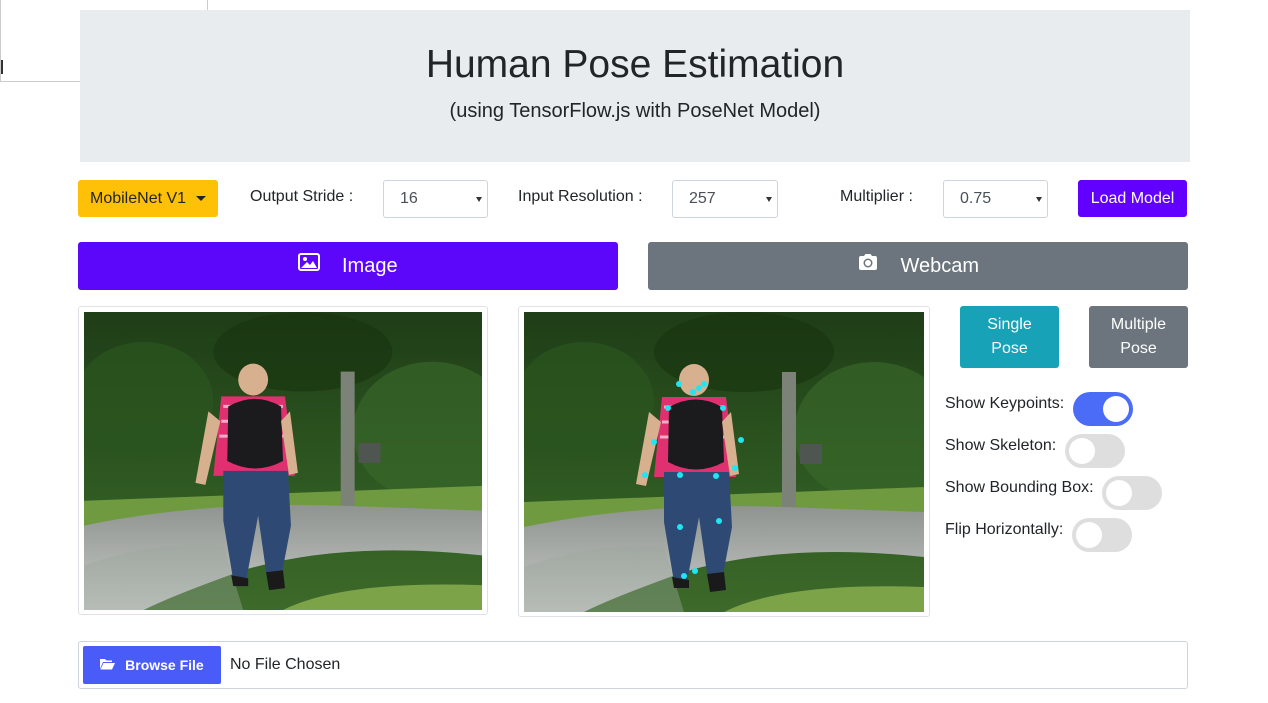 The image size is (1268, 703). I want to click on browse-file-button: Browse File, so click(152, 665).